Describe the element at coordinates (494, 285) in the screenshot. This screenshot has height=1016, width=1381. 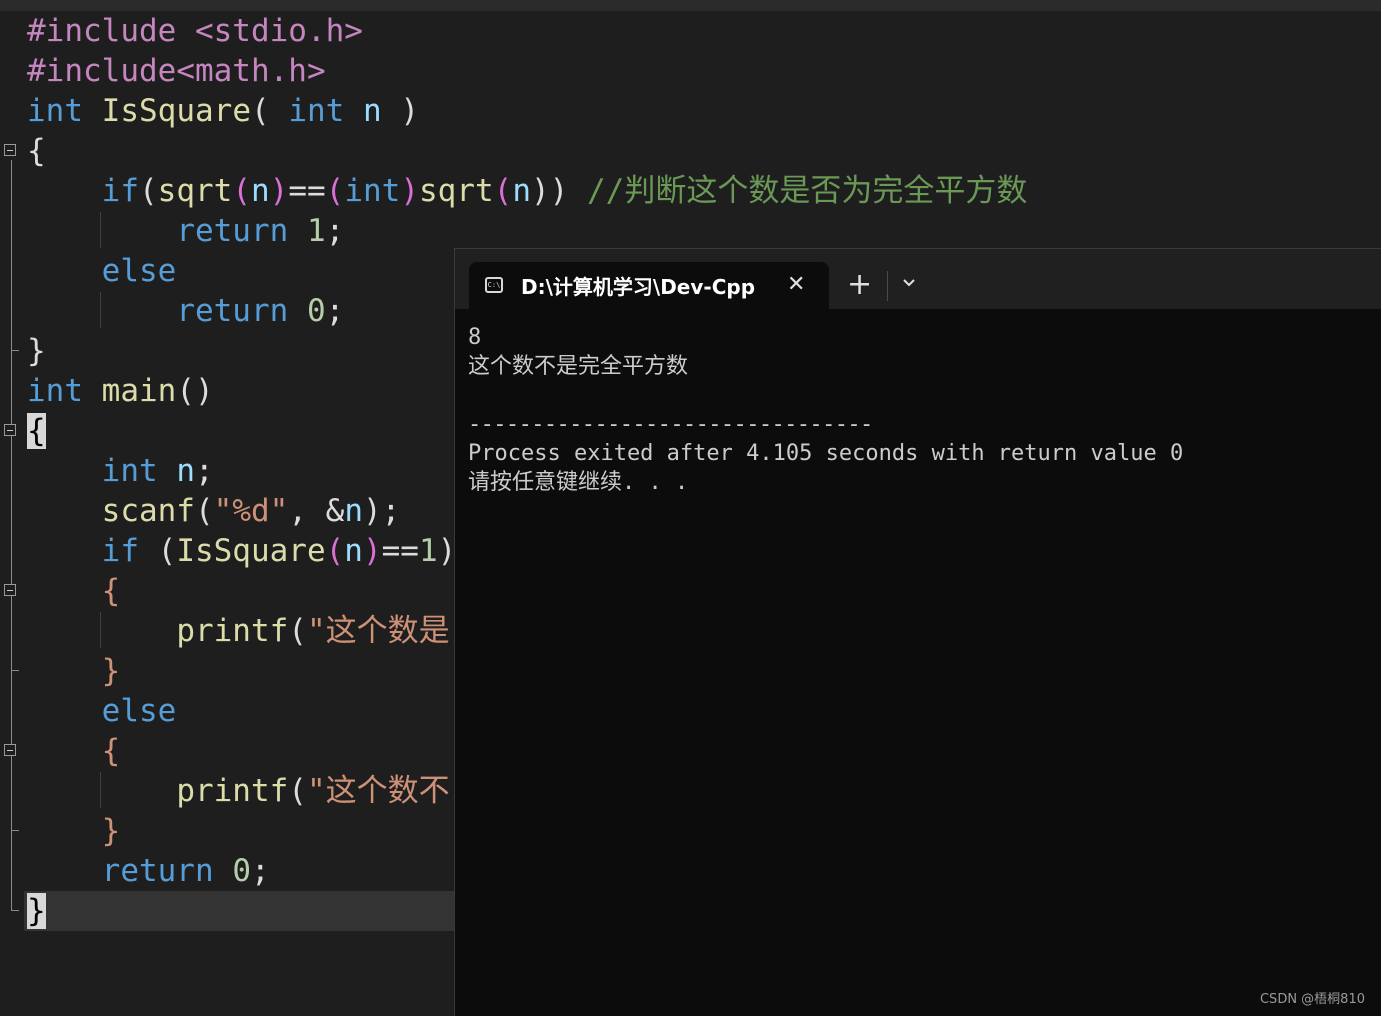
I see `terminal-icon: C:\` at that location.